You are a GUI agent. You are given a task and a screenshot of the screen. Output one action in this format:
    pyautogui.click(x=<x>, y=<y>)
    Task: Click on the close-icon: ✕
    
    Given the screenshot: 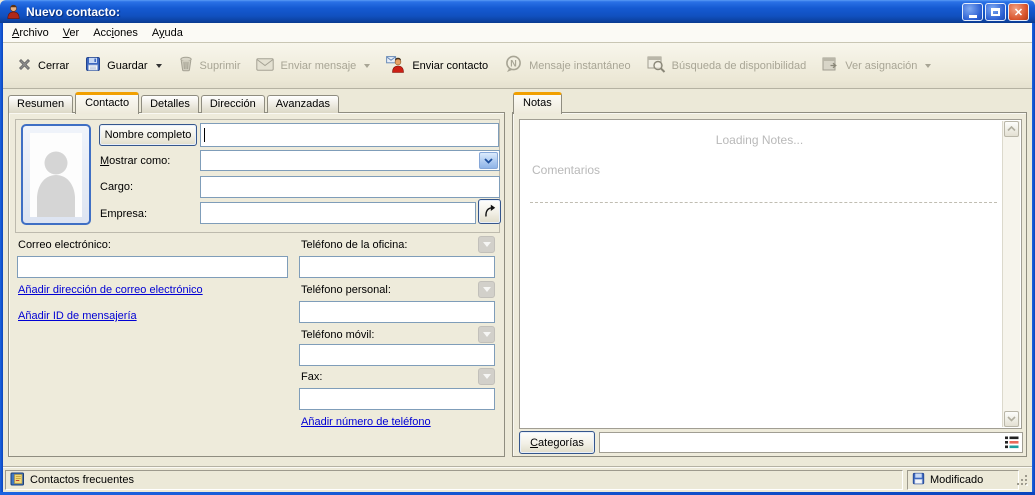 What is the action you would take?
    pyautogui.click(x=1018, y=12)
    